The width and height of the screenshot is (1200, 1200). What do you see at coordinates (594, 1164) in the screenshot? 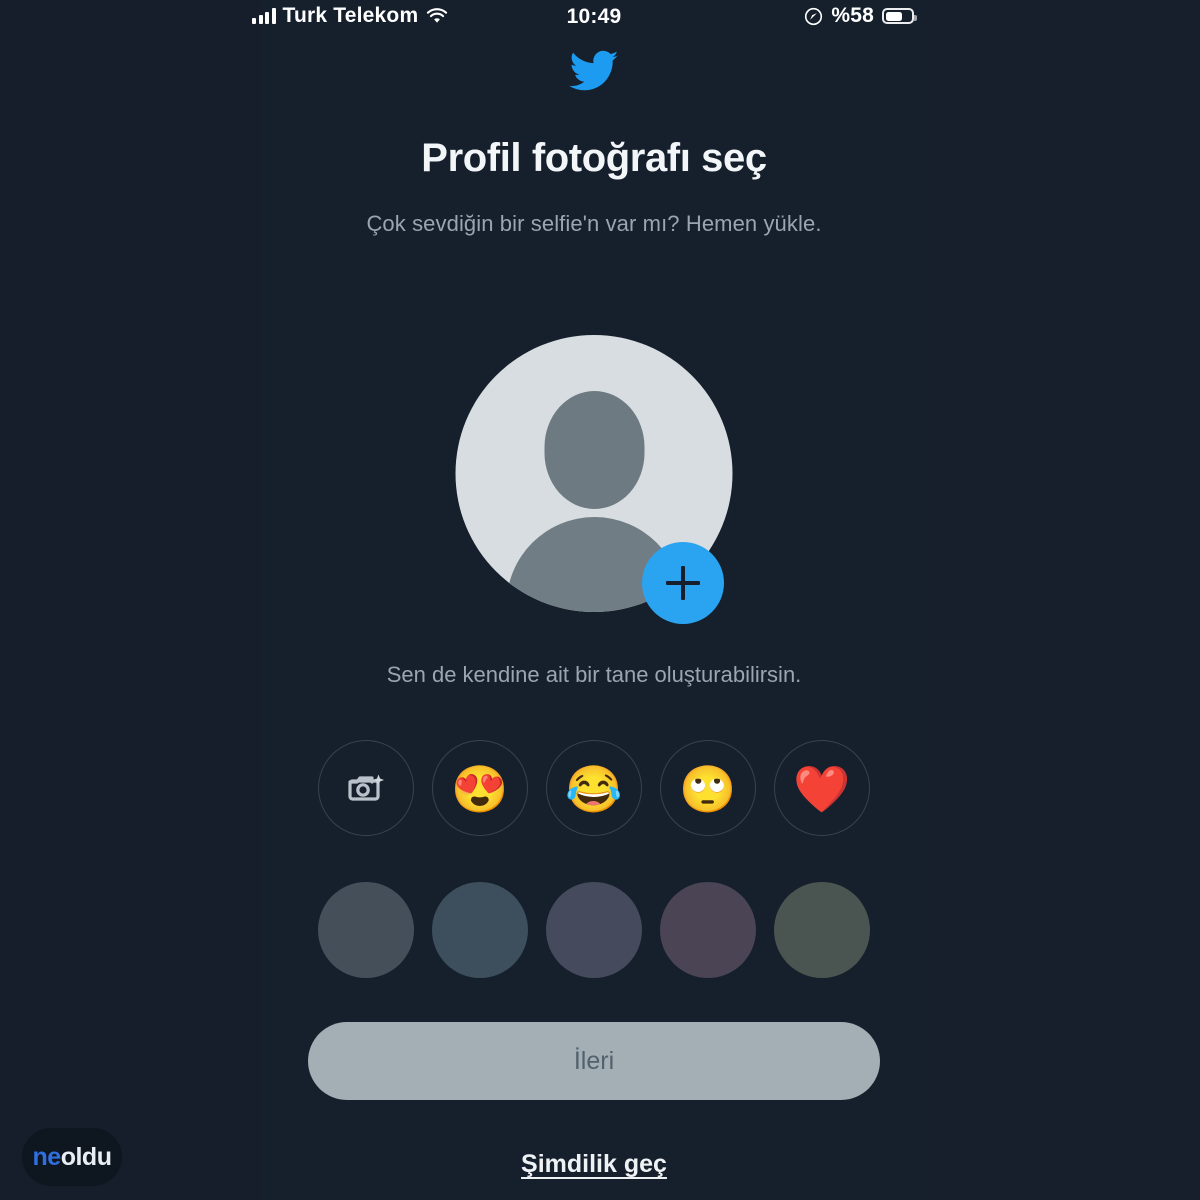
I see `skip-for-now-link: Şimdilik geç` at bounding box center [594, 1164].